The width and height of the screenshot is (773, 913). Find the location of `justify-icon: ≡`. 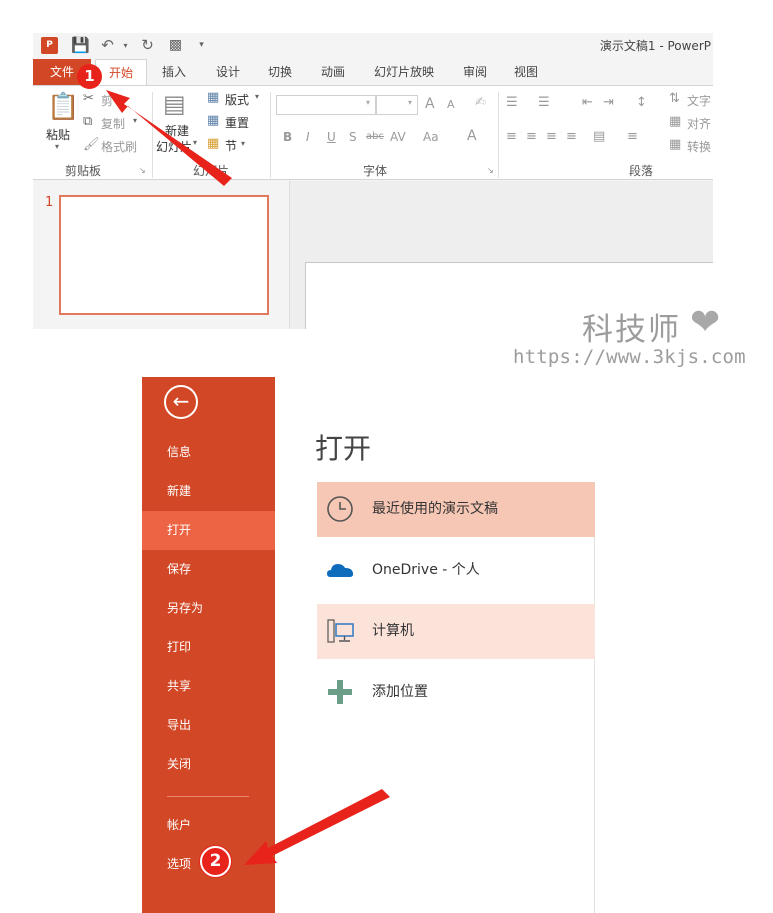

justify-icon: ≡ is located at coordinates (571, 136).